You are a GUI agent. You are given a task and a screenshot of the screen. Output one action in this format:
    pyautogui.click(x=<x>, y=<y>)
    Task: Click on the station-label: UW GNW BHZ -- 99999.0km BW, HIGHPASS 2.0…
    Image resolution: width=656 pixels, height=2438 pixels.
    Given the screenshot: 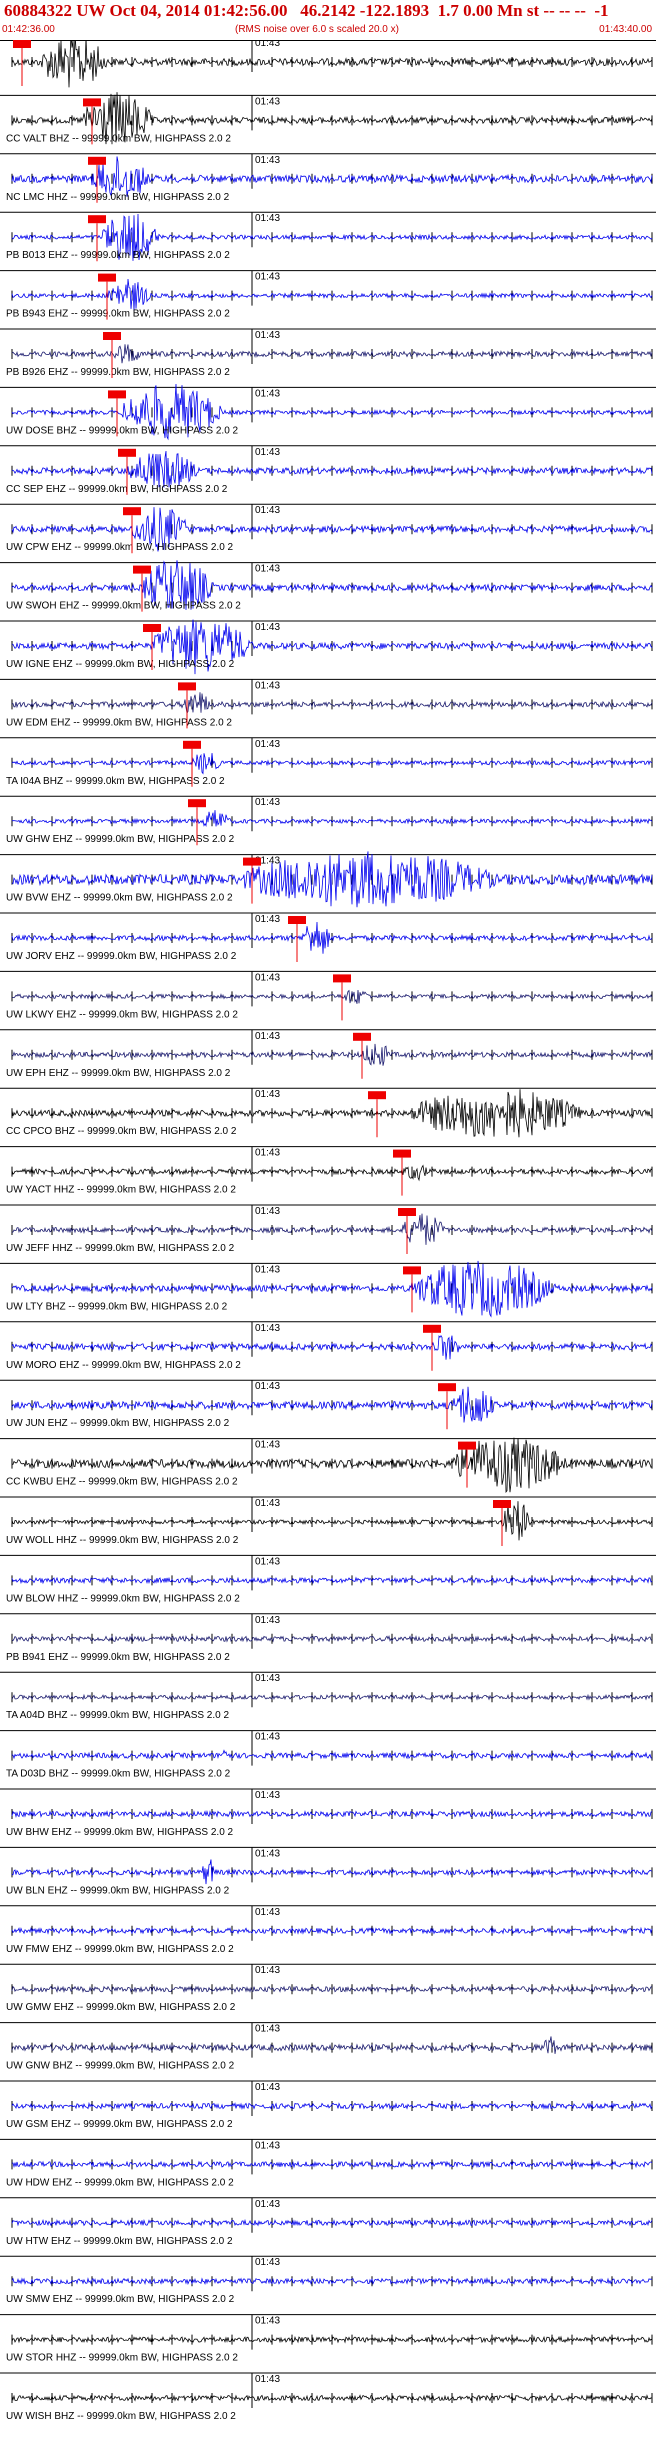 What is the action you would take?
    pyautogui.click(x=120, y=2066)
    